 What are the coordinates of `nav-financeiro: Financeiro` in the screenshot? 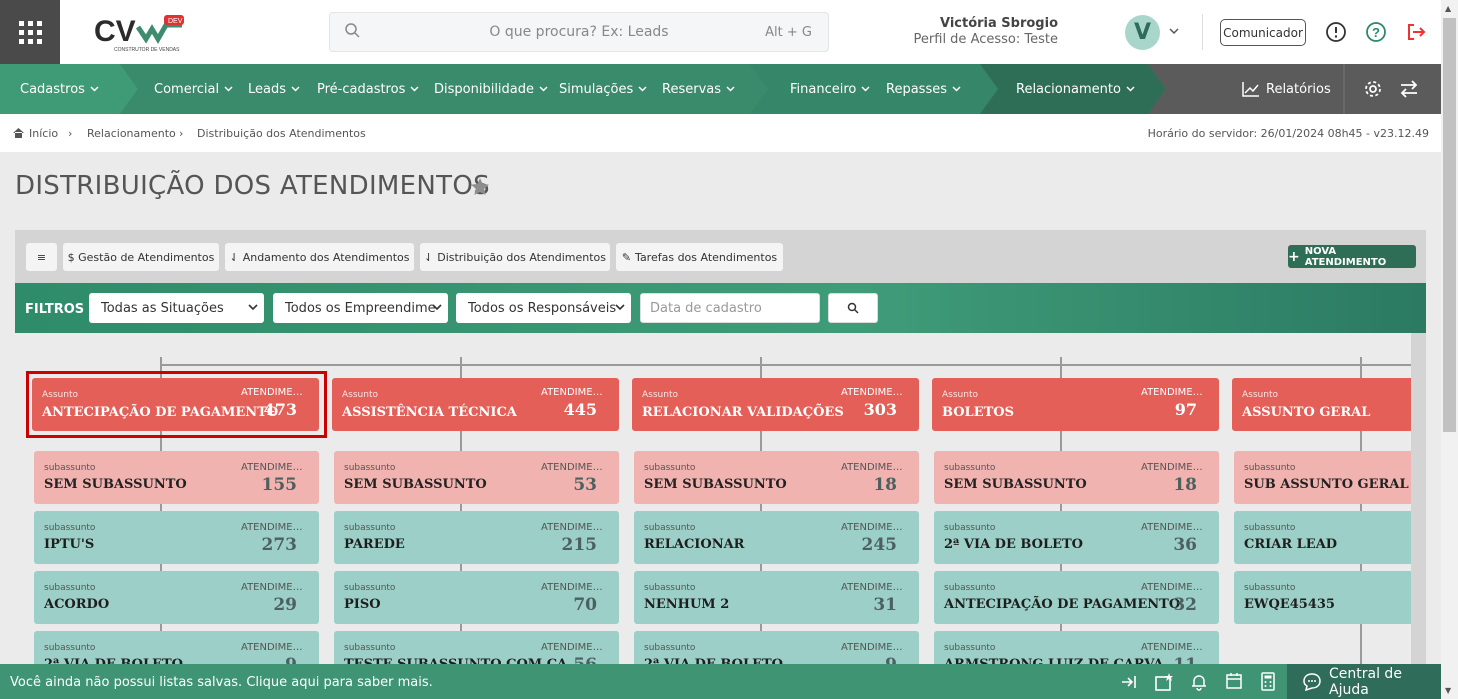 It's located at (830, 89).